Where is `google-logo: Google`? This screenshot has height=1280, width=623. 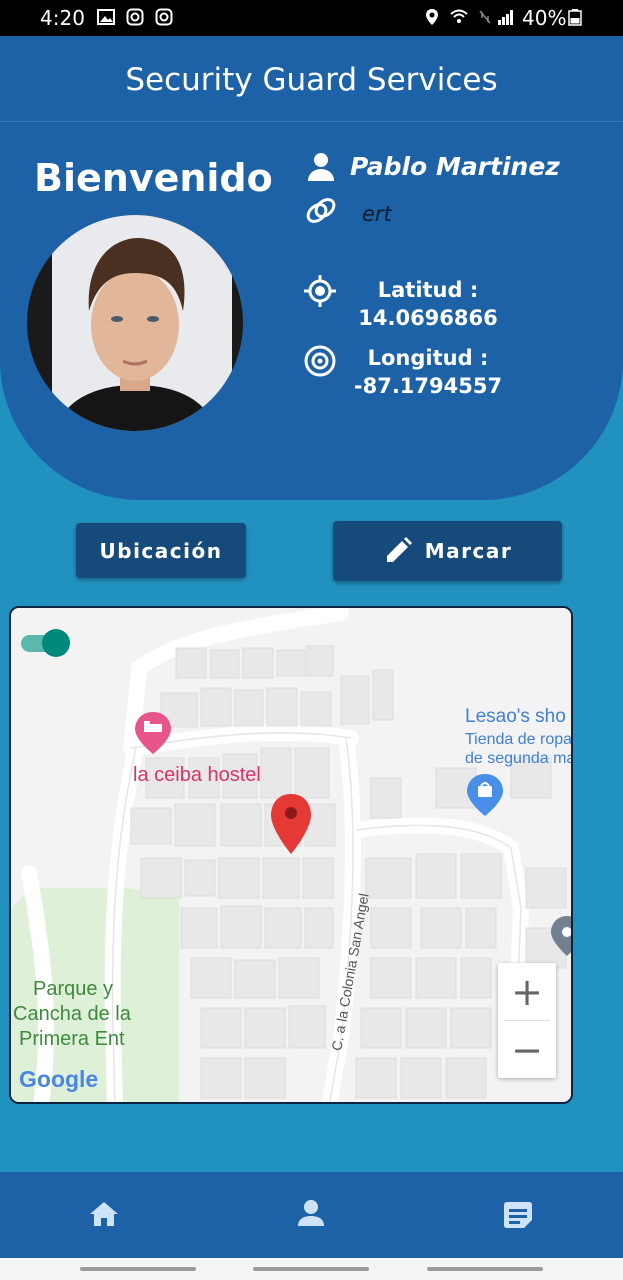 google-logo: Google is located at coordinates (58, 1079).